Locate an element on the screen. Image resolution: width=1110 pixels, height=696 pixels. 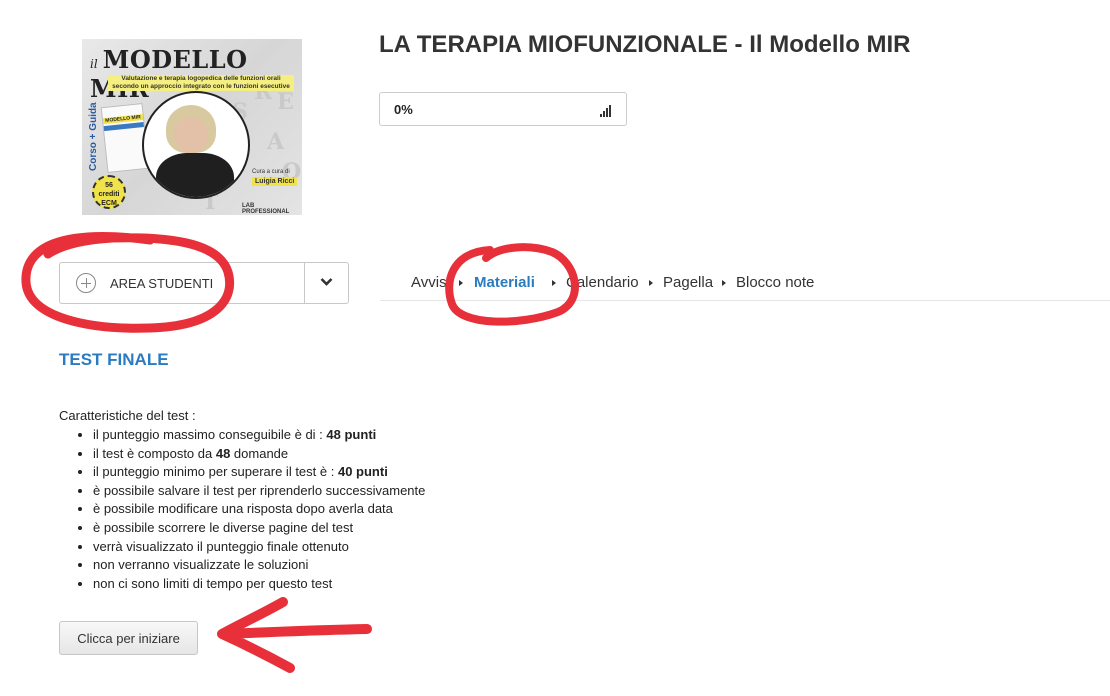
chevron-down-icon is located at coordinates (326, 282).